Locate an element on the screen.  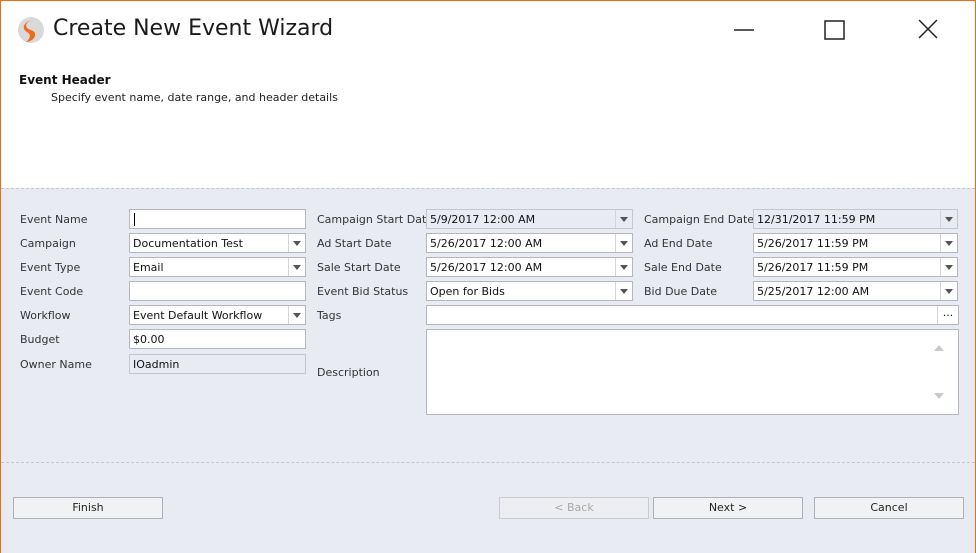
finish-button: Finish is located at coordinates (88, 508).